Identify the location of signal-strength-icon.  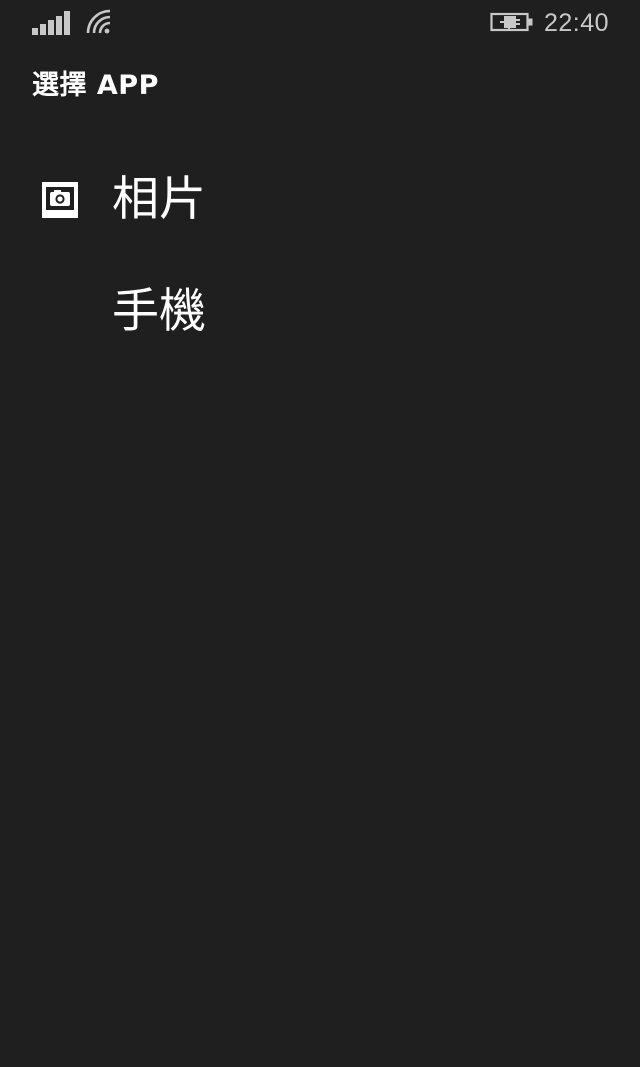
(52, 23).